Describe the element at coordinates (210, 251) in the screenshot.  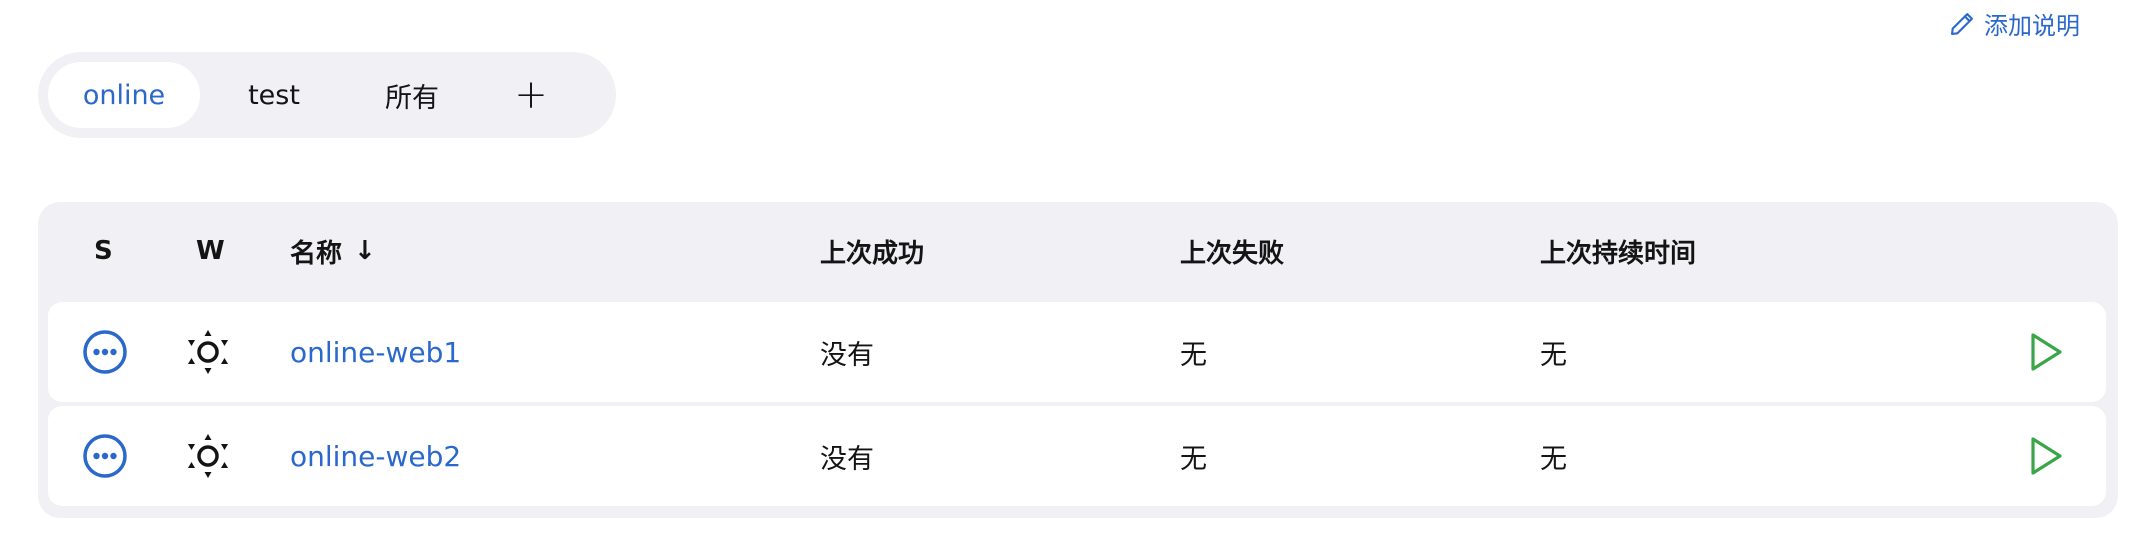
I see `column-header-weather: W` at that location.